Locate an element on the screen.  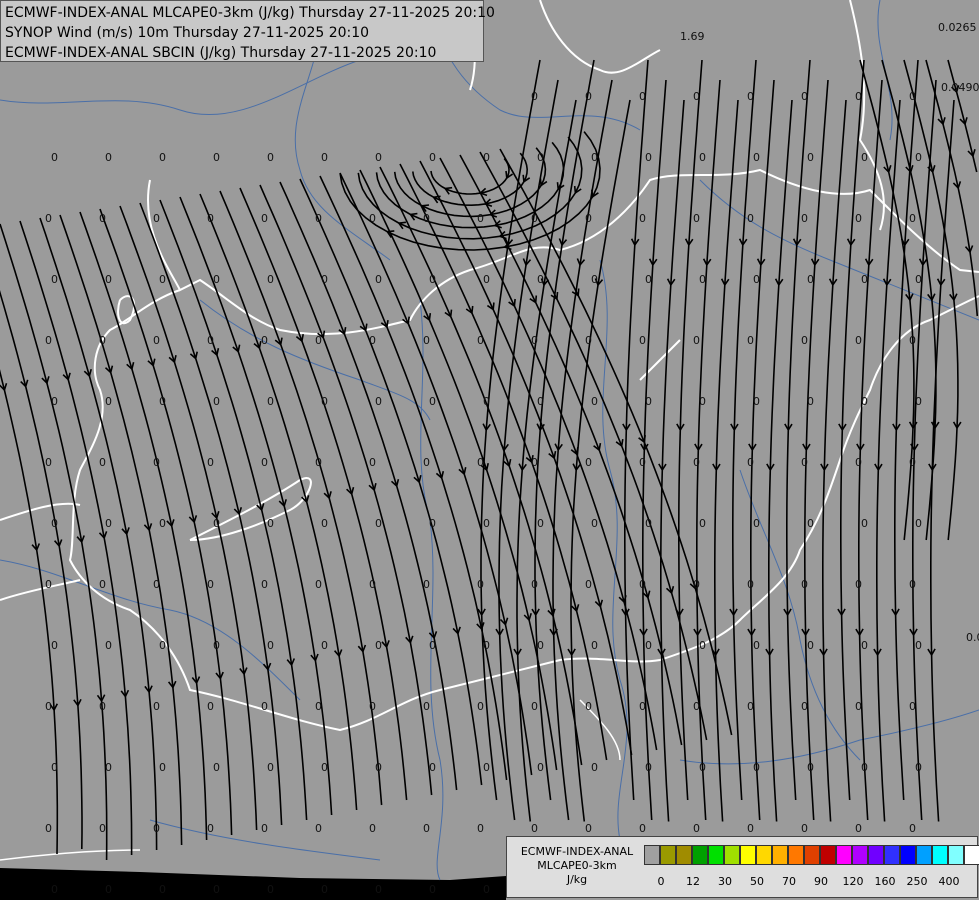
legend-tick: 0 is located at coordinates (661, 881).